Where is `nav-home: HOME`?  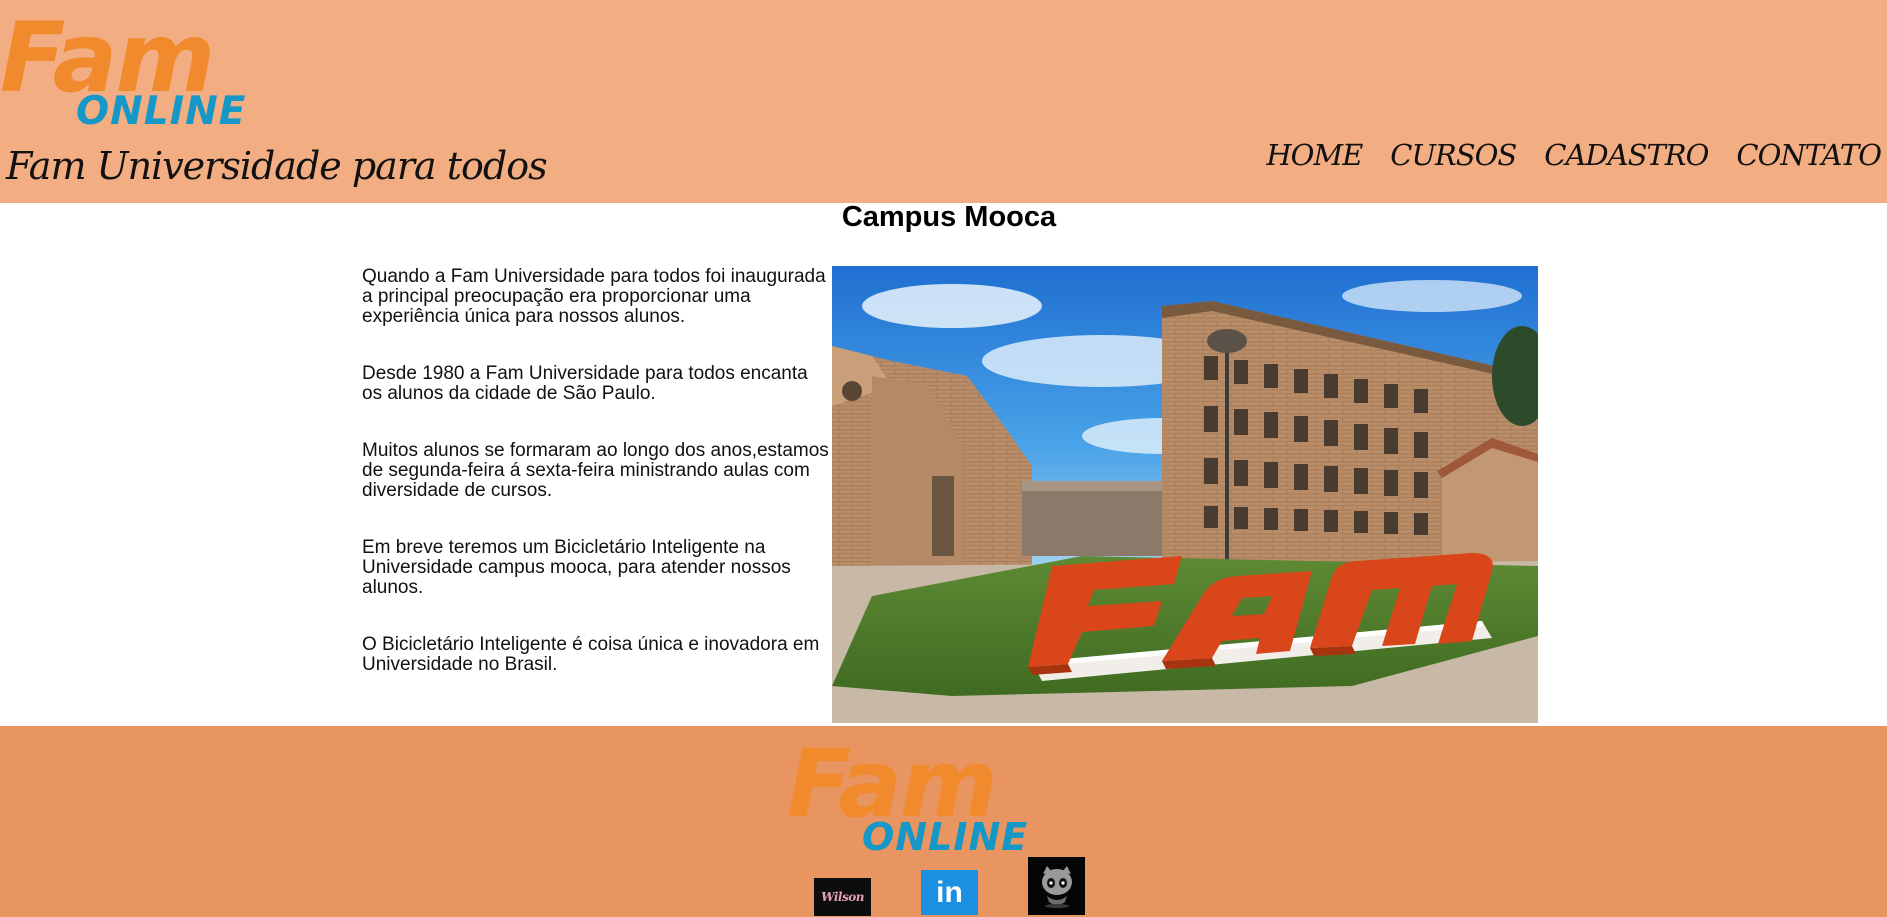
nav-home: HOME is located at coordinates (1314, 155).